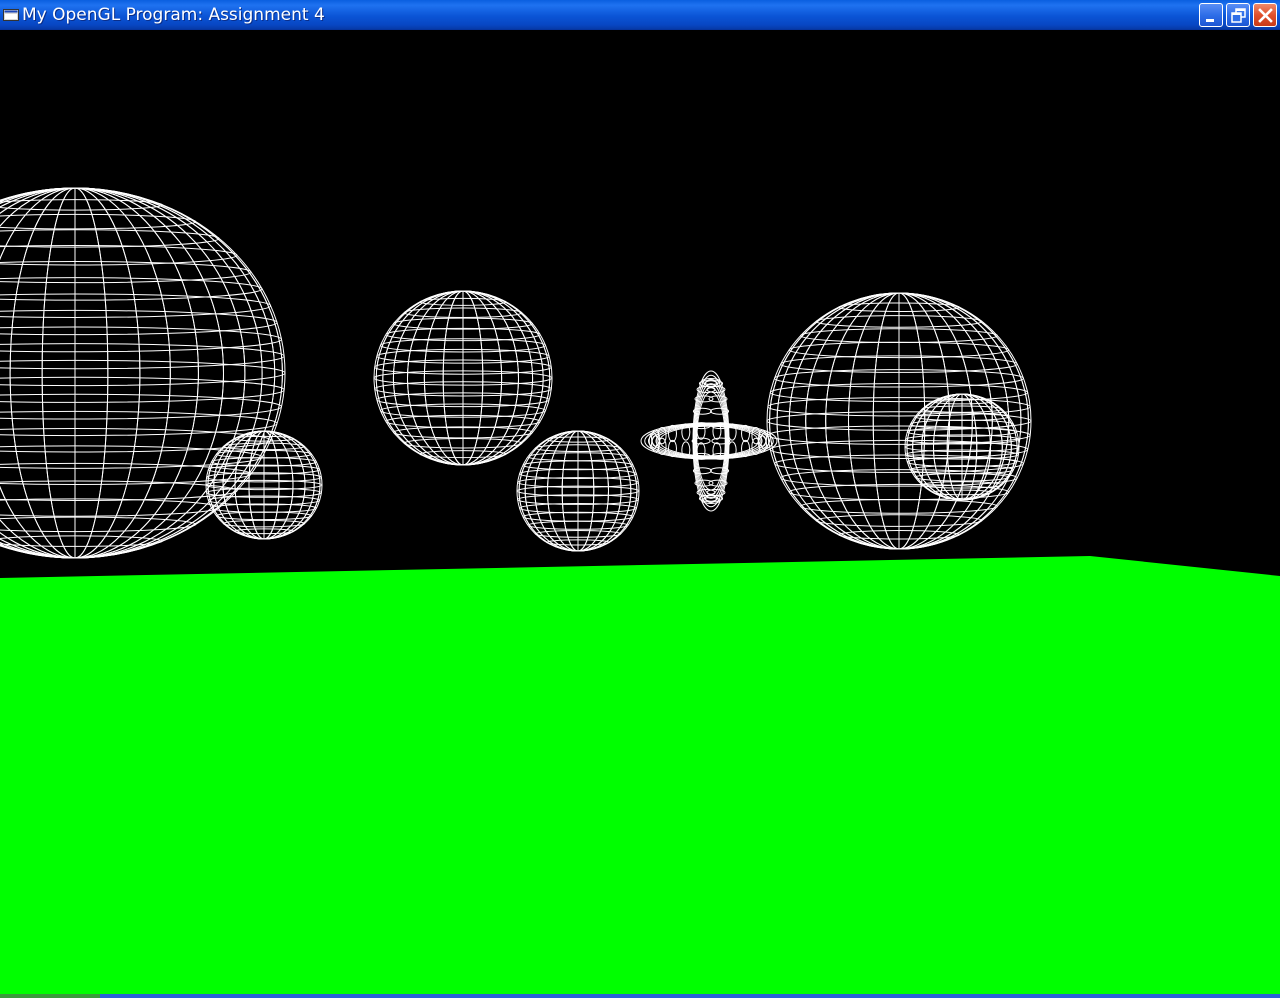  I want to click on restore-button, so click(1238, 15).